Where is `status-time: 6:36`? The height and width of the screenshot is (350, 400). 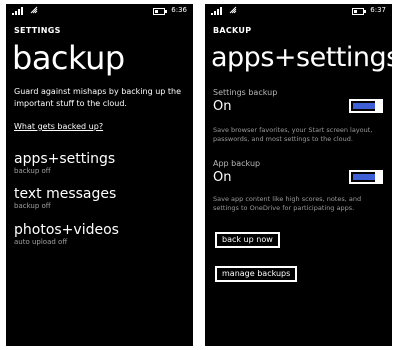
status-time: 6:36 is located at coordinates (179, 10).